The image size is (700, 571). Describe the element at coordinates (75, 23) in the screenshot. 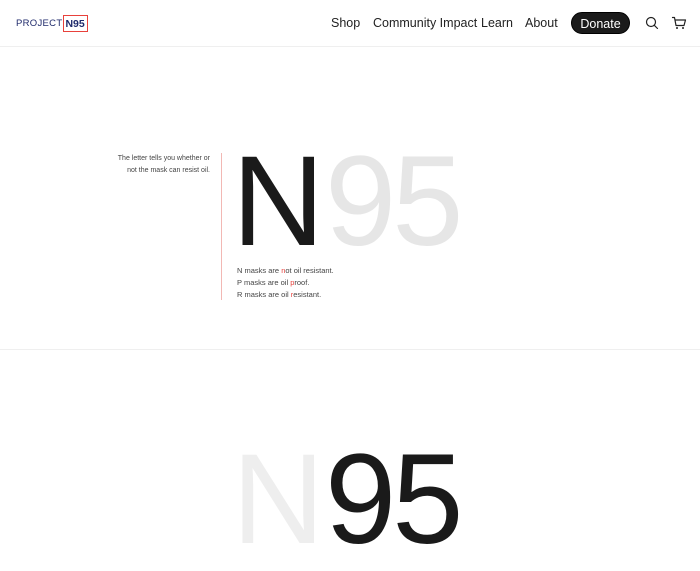

I see `logo-n95-text: N95` at that location.